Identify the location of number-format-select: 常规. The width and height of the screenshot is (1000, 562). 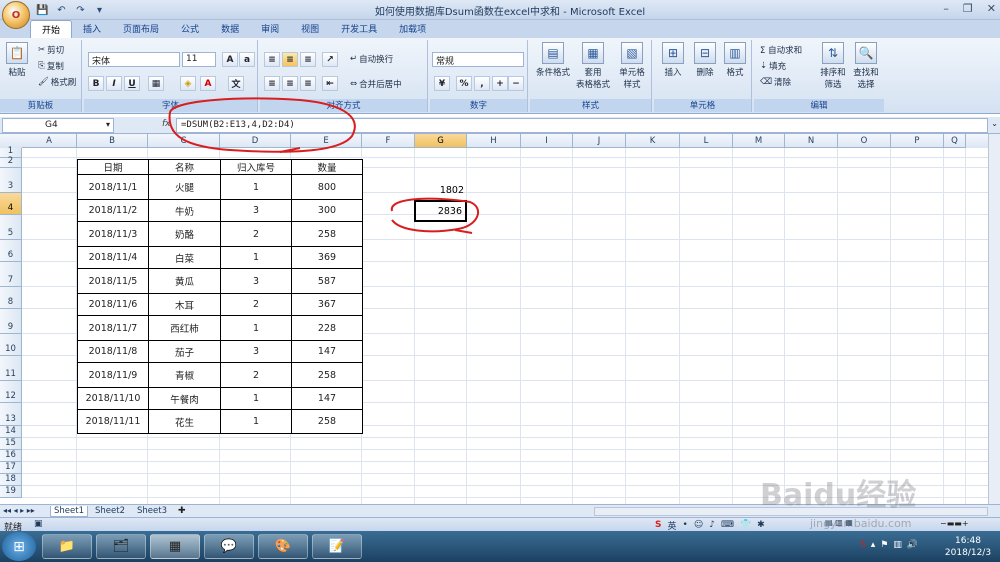
(478, 59).